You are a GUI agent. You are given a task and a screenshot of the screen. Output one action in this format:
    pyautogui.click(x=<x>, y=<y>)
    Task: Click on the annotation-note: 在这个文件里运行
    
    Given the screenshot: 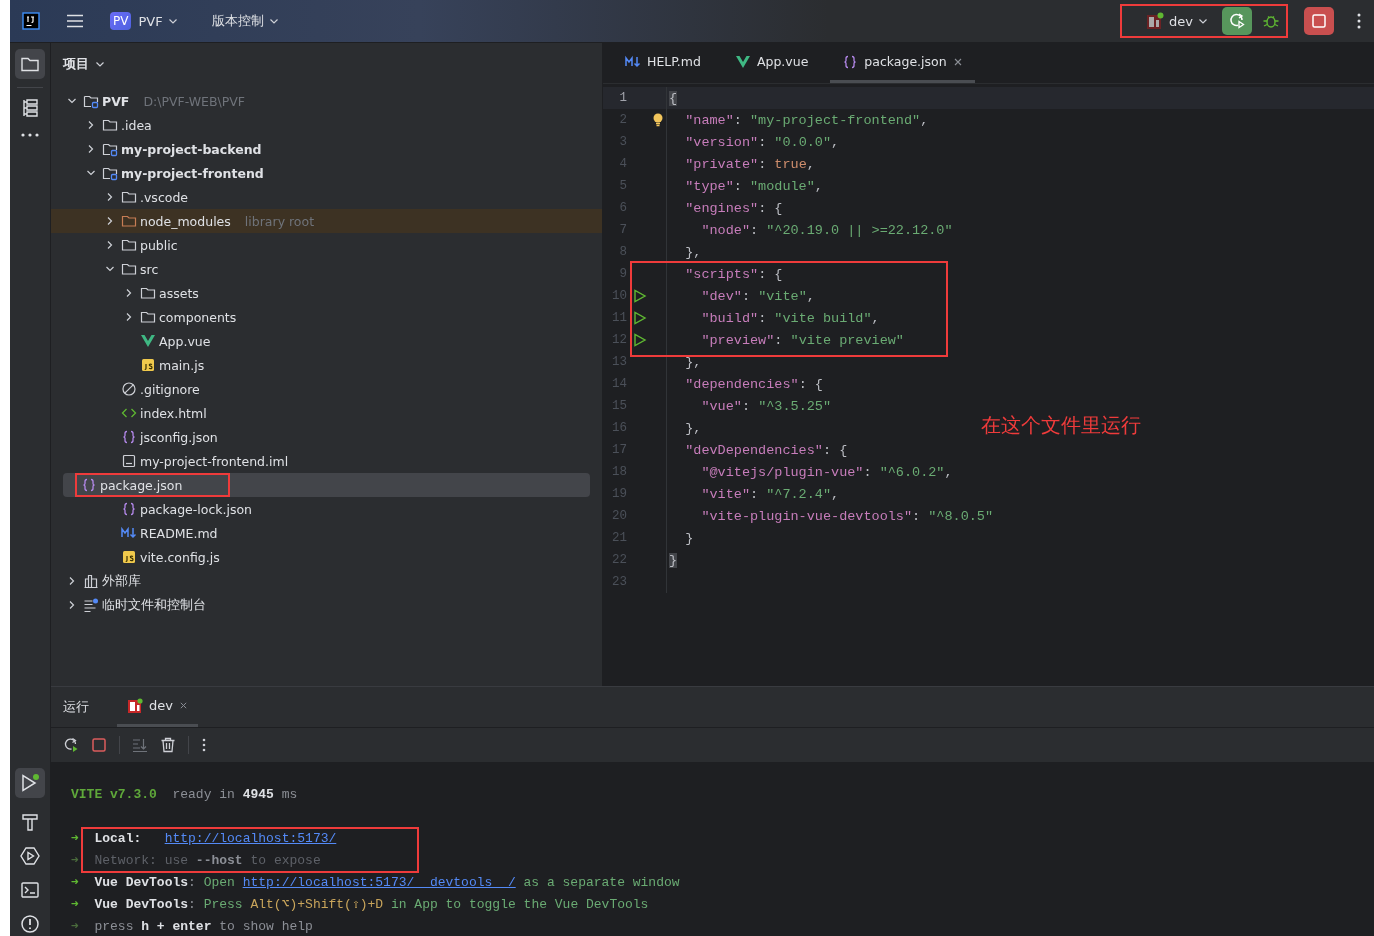 What is the action you would take?
    pyautogui.click(x=1061, y=425)
    